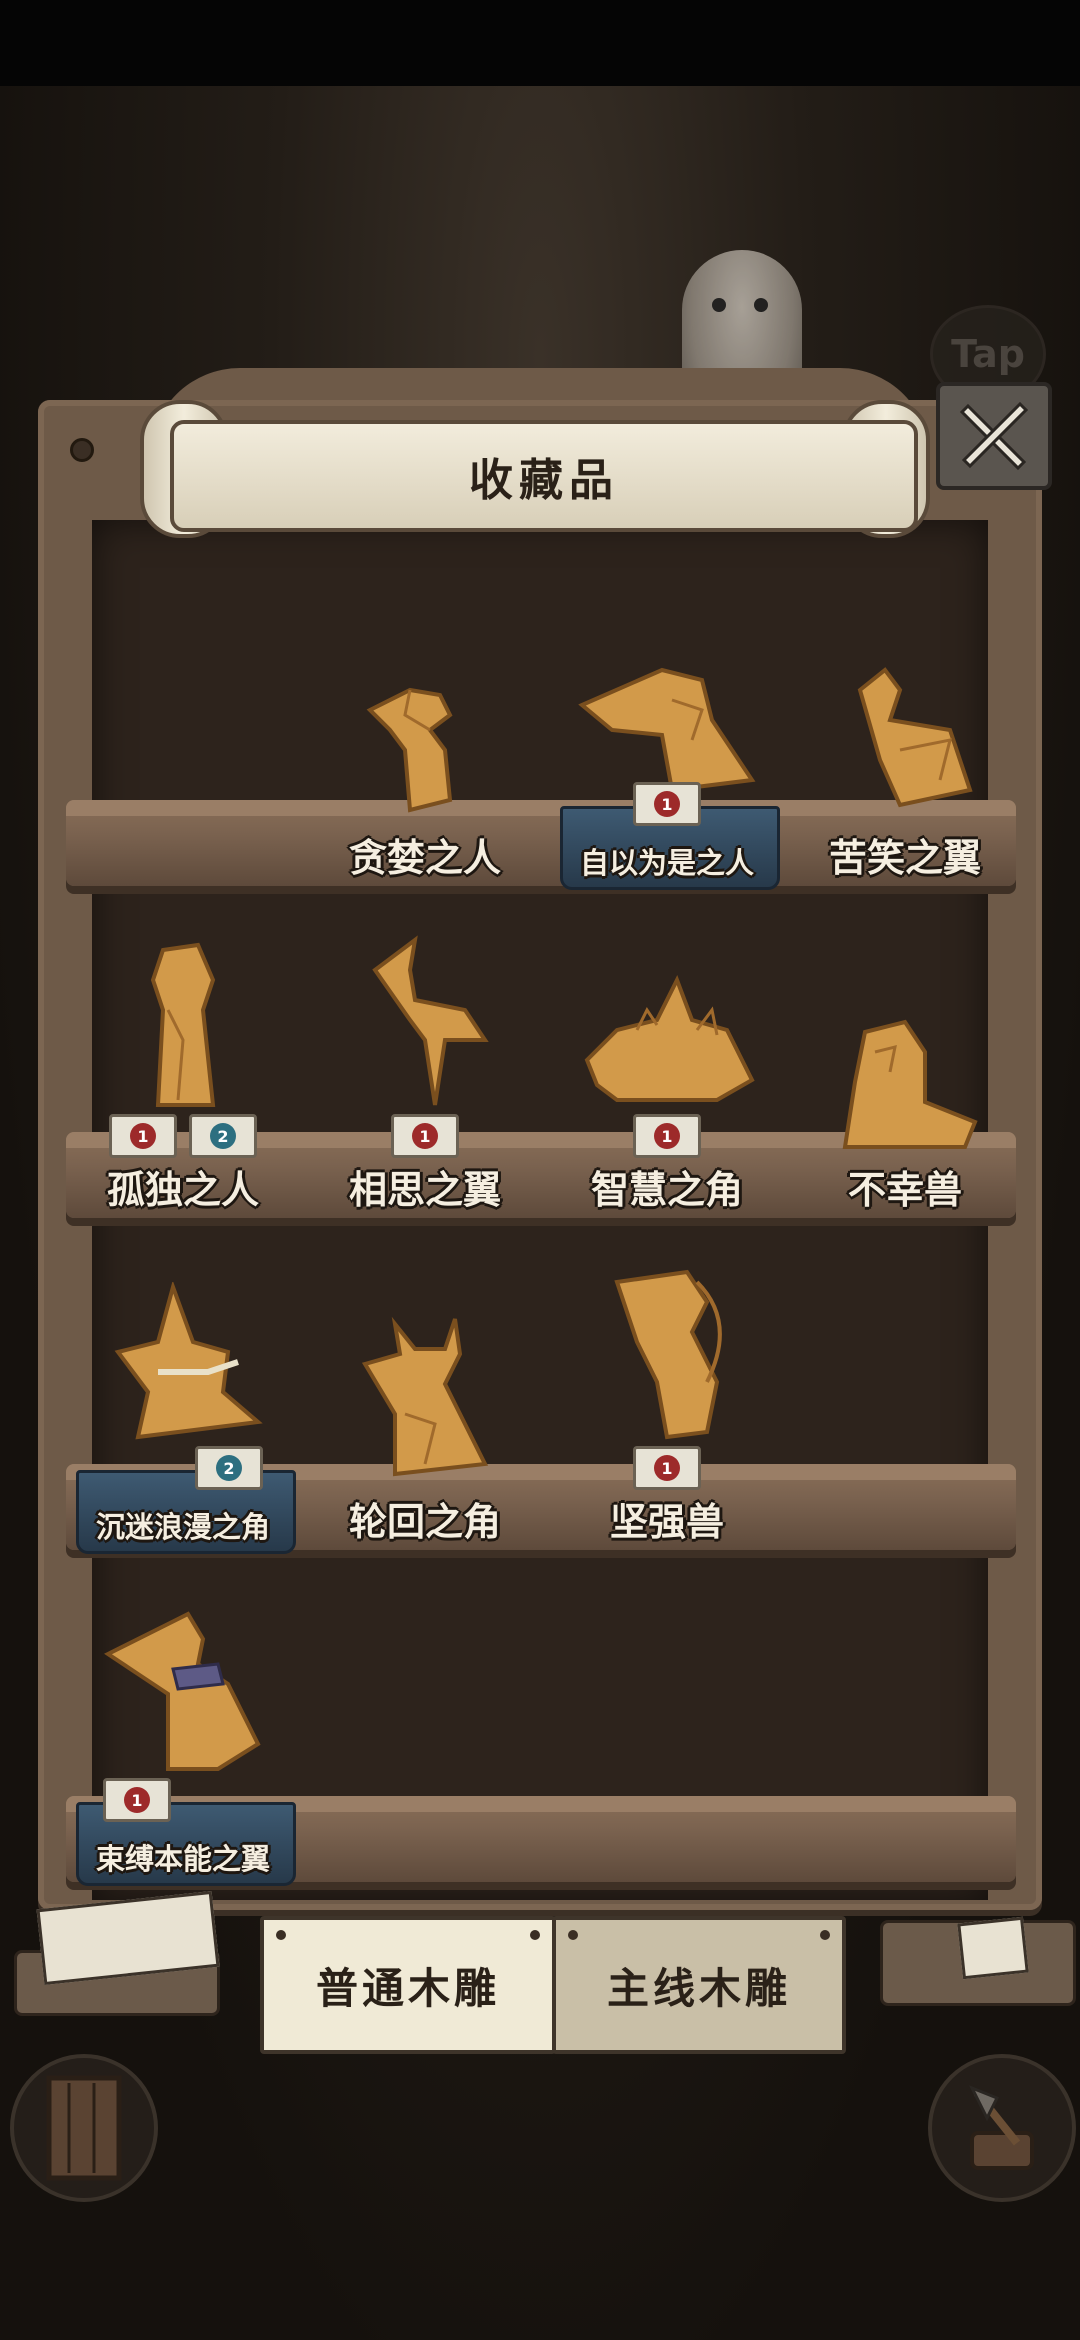  I want to click on collectible-reincarnation-horn: 轮回之角, so click(425, 1429).